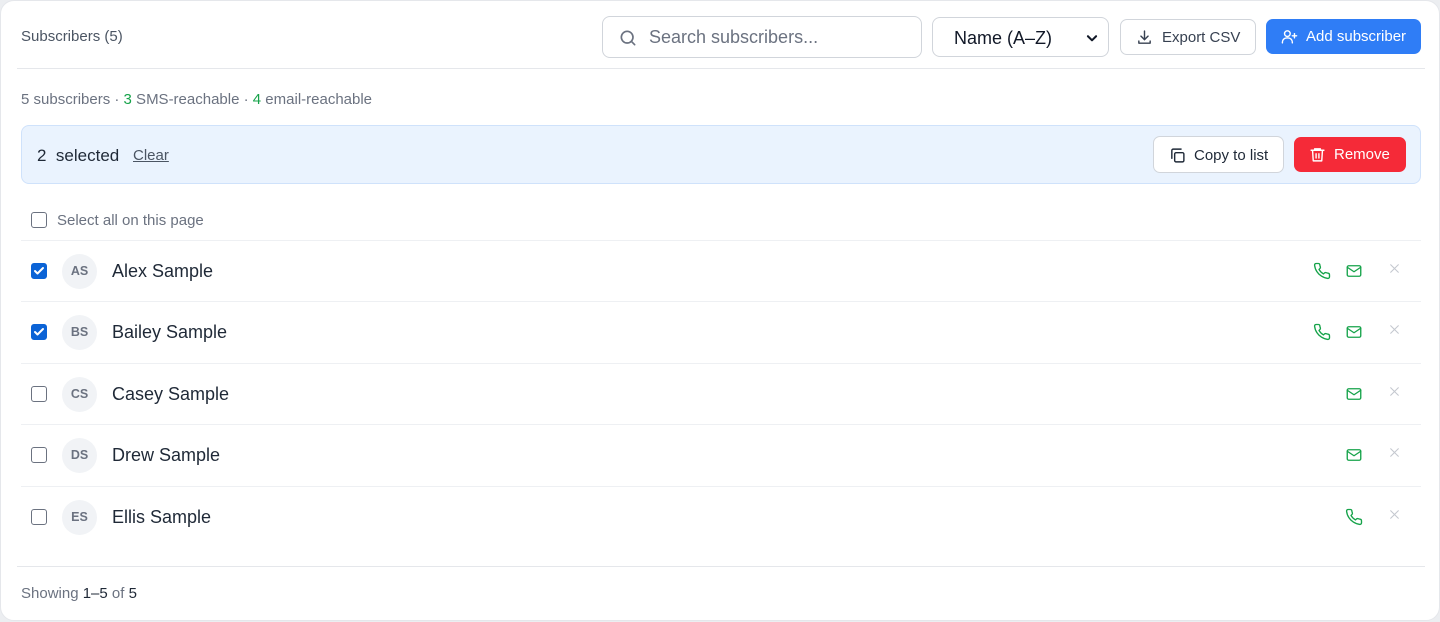  Describe the element at coordinates (132, 593) in the screenshot. I see `showing-total: 5` at that location.